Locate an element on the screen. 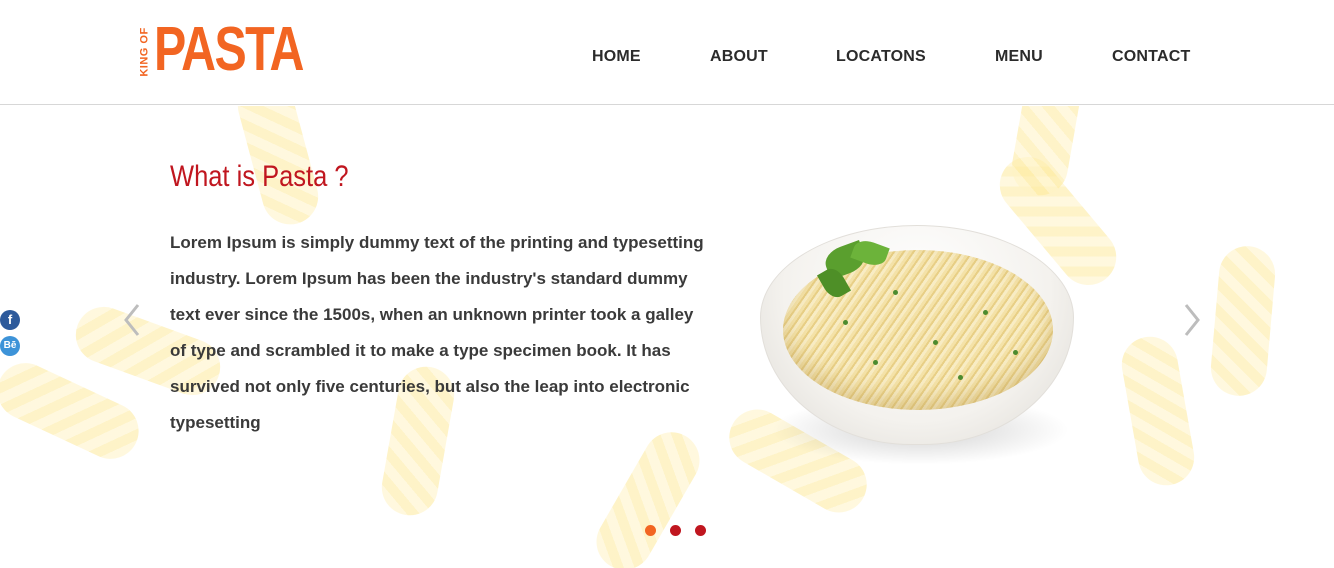  logo-wordmark: PASTA is located at coordinates (229, 49).